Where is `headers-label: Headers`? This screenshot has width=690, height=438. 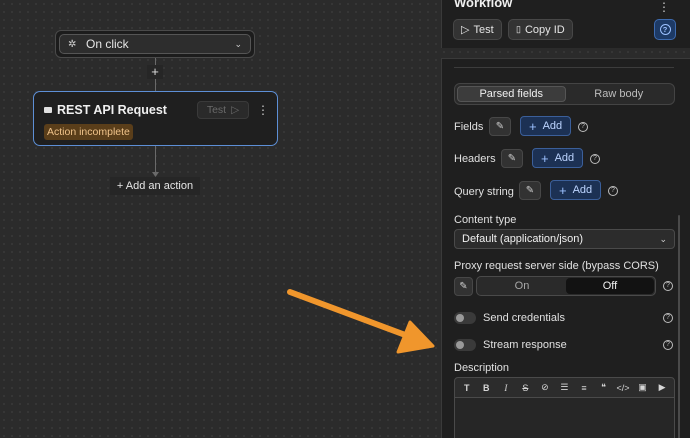 headers-label: Headers is located at coordinates (475, 159).